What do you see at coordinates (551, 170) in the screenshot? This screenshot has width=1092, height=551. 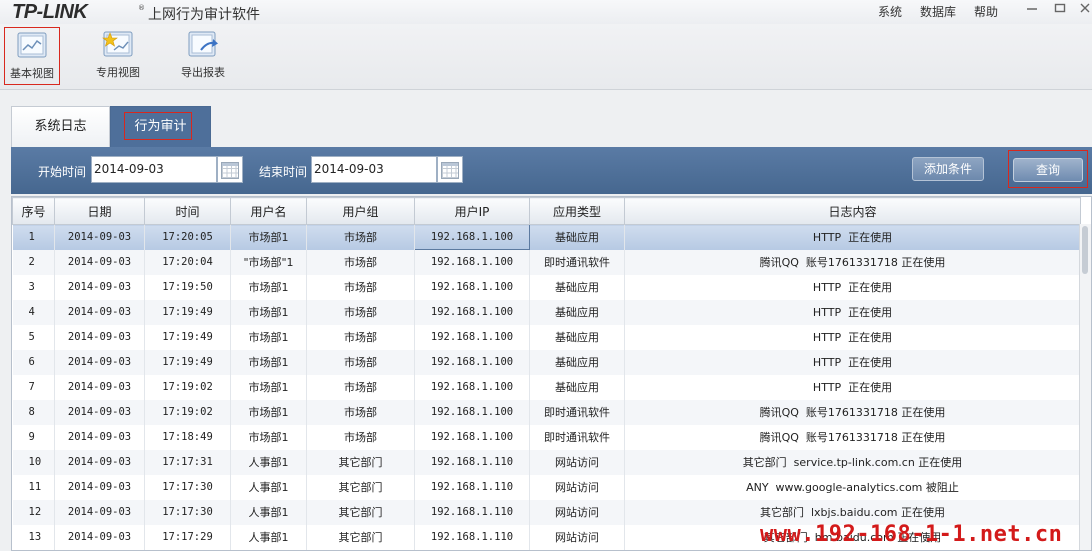 I see `filter-bar: 开始时间 2014-09-03 结束时间 2014-09-03 添加条件 查询` at bounding box center [551, 170].